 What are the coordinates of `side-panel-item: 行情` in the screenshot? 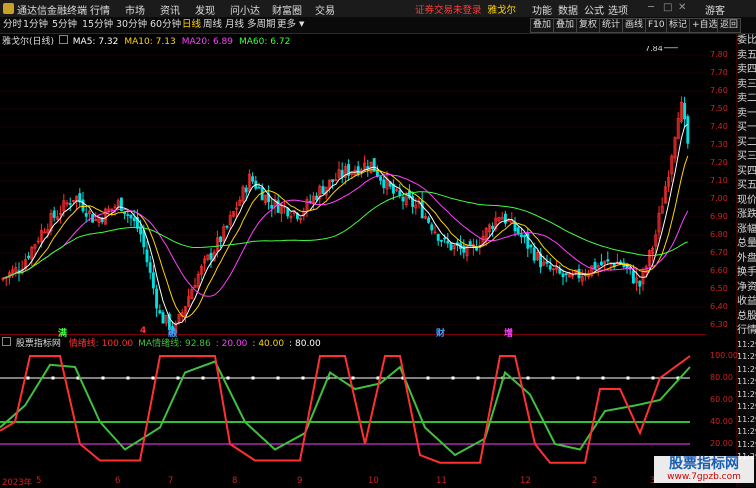 It's located at (746, 331).